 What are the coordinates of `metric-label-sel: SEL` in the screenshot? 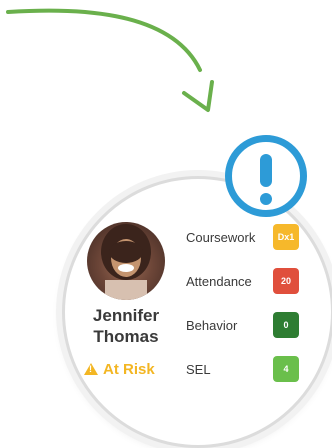 It's located at (198, 369).